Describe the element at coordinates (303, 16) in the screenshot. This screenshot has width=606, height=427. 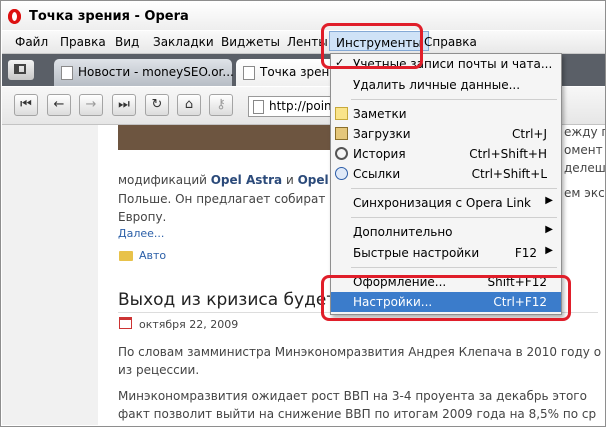
I see `title-bar: Точка зрения - Opera` at that location.